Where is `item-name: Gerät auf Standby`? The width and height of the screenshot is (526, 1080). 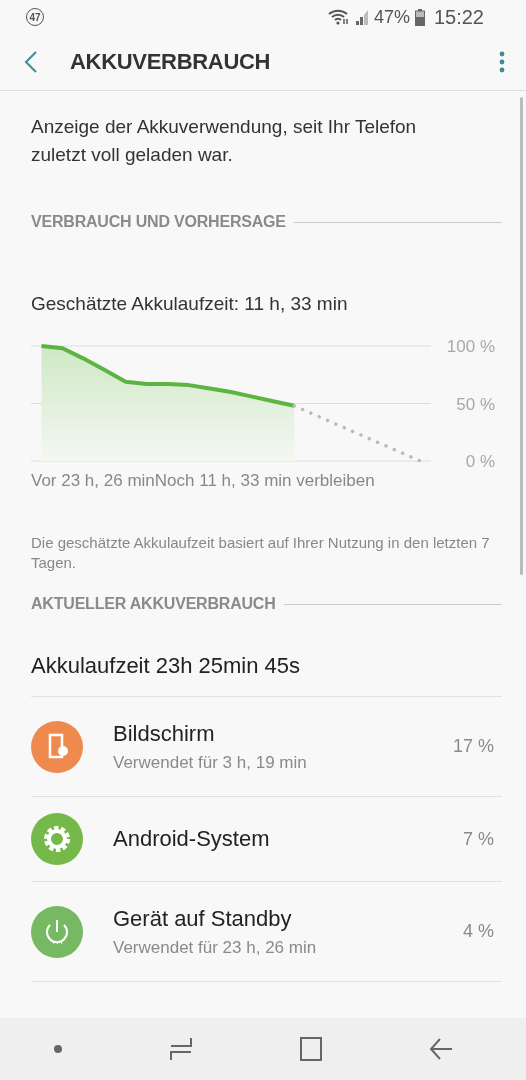 item-name: Gerät auf Standby is located at coordinates (203, 918).